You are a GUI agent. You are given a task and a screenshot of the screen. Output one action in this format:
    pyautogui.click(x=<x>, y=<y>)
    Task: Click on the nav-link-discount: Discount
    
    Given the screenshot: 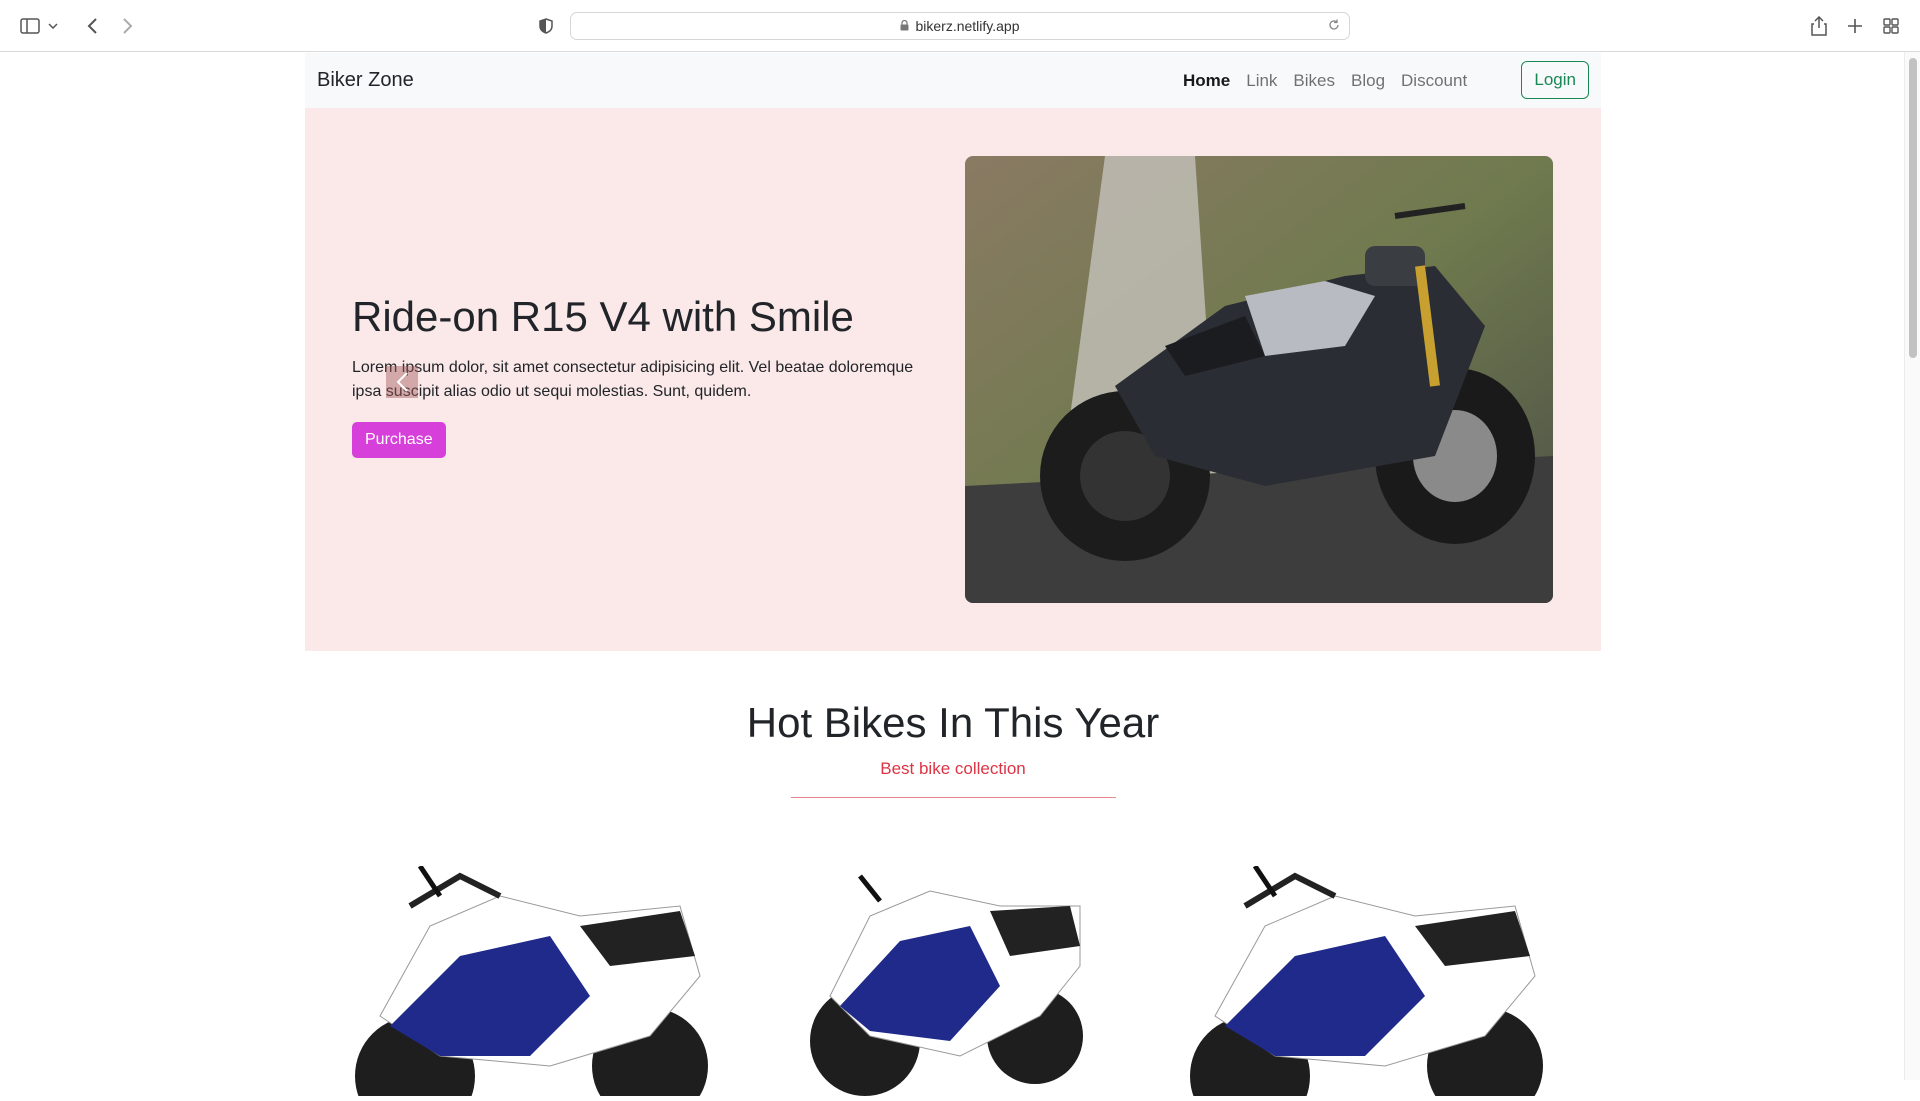 What is the action you would take?
    pyautogui.click(x=1434, y=81)
    